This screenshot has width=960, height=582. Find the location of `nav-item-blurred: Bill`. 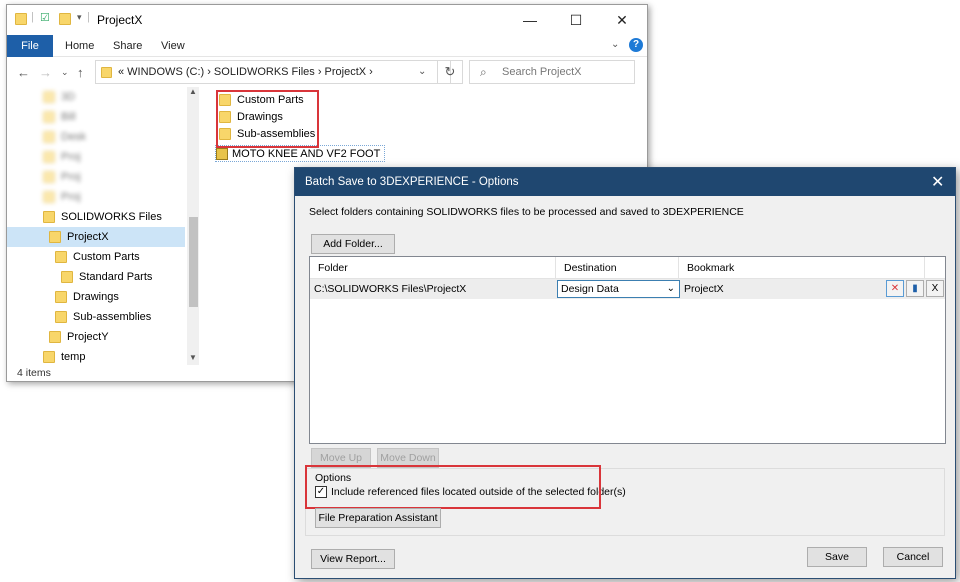

nav-item-blurred: Bill is located at coordinates (103, 117).